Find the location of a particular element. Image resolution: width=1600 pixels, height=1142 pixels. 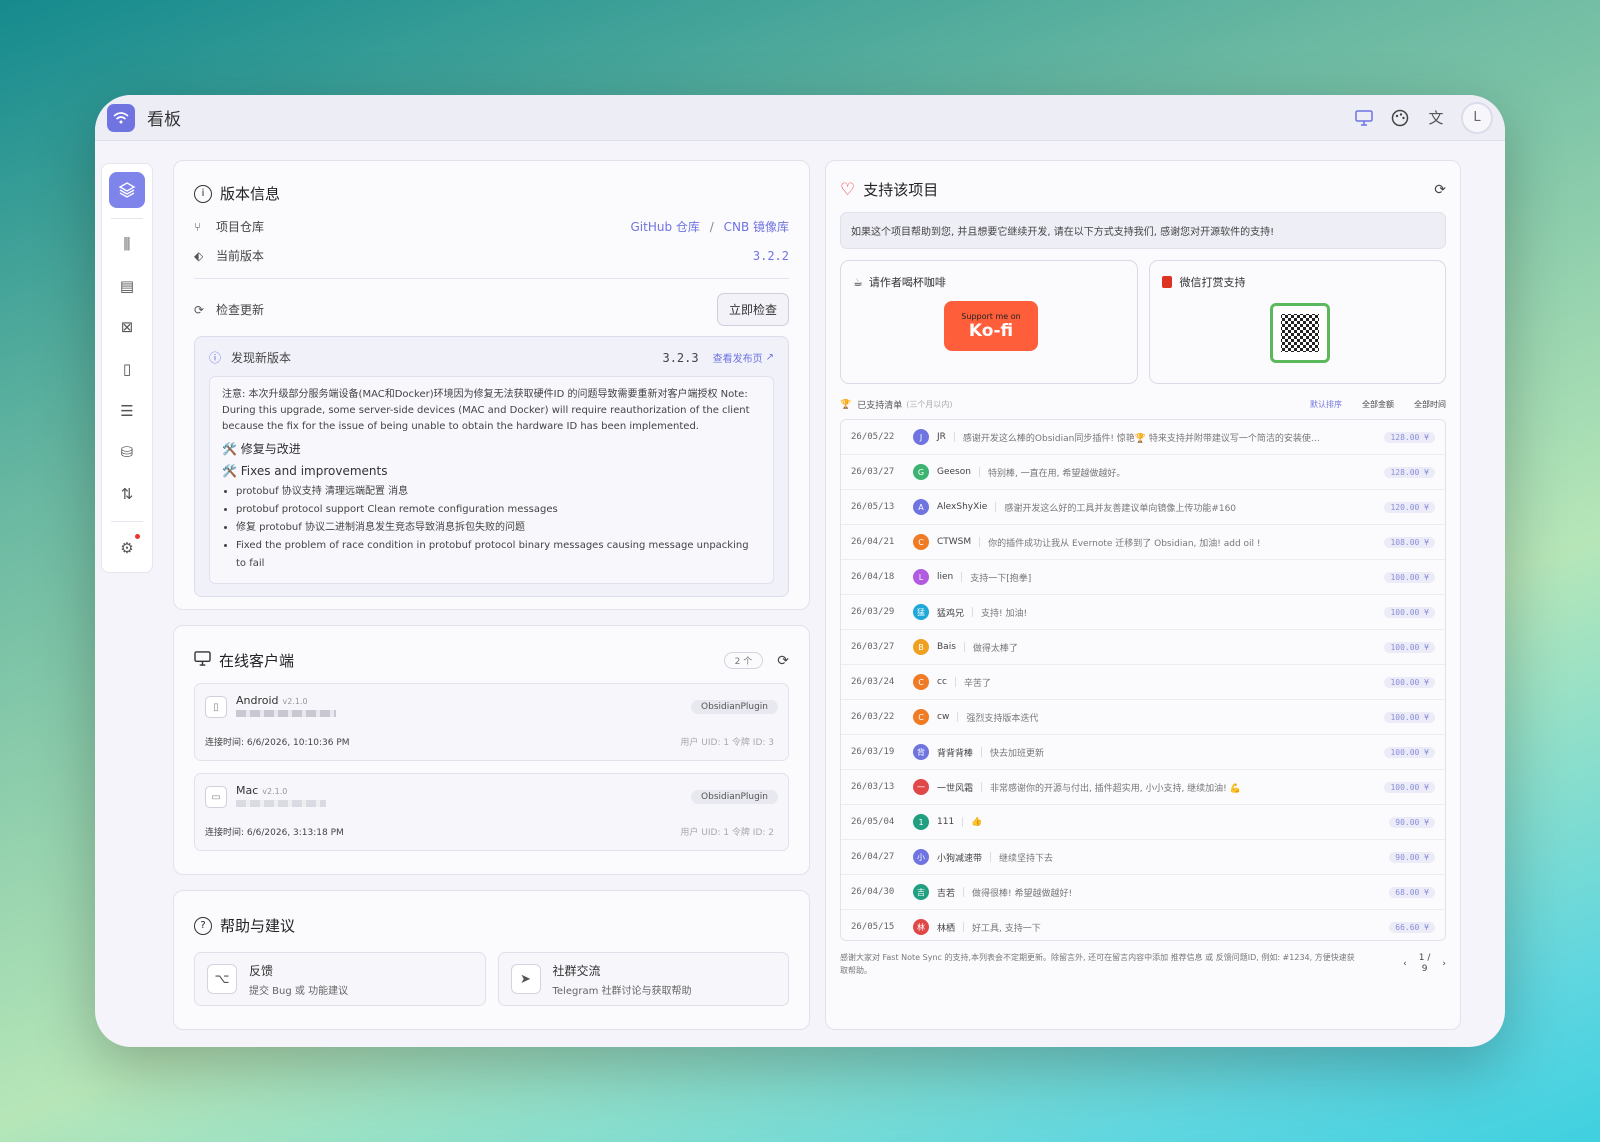

sidebar-item-settings: ⚙ is located at coordinates (127, 548).